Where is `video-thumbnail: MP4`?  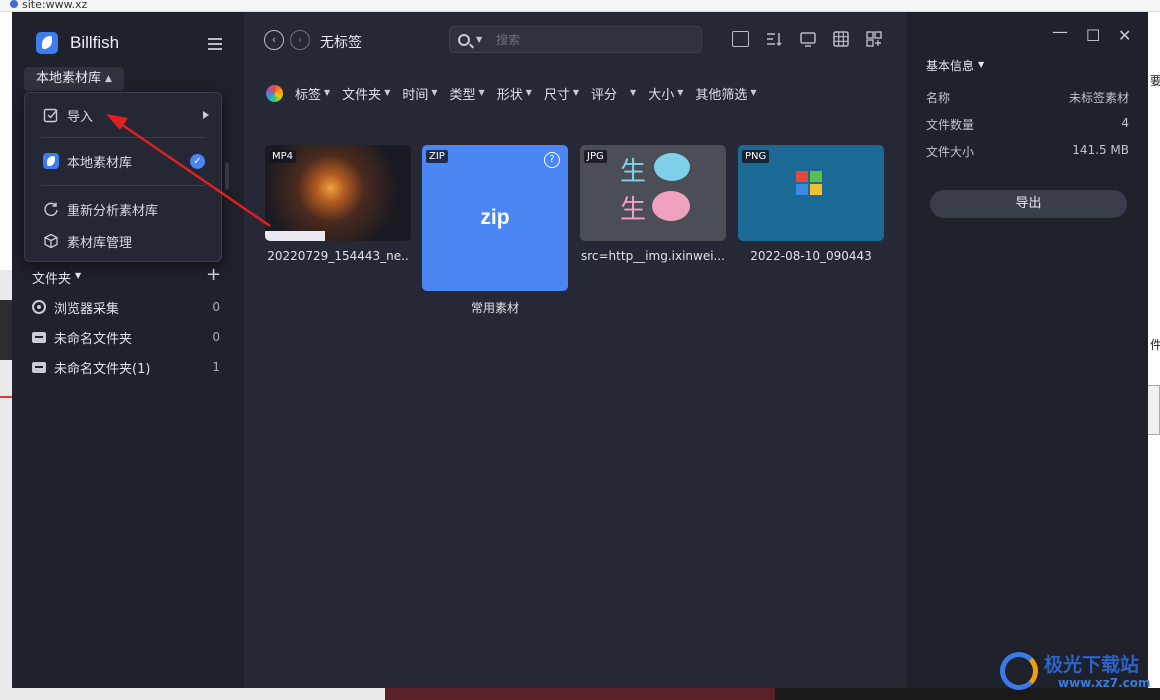 video-thumbnail: MP4 is located at coordinates (338, 193).